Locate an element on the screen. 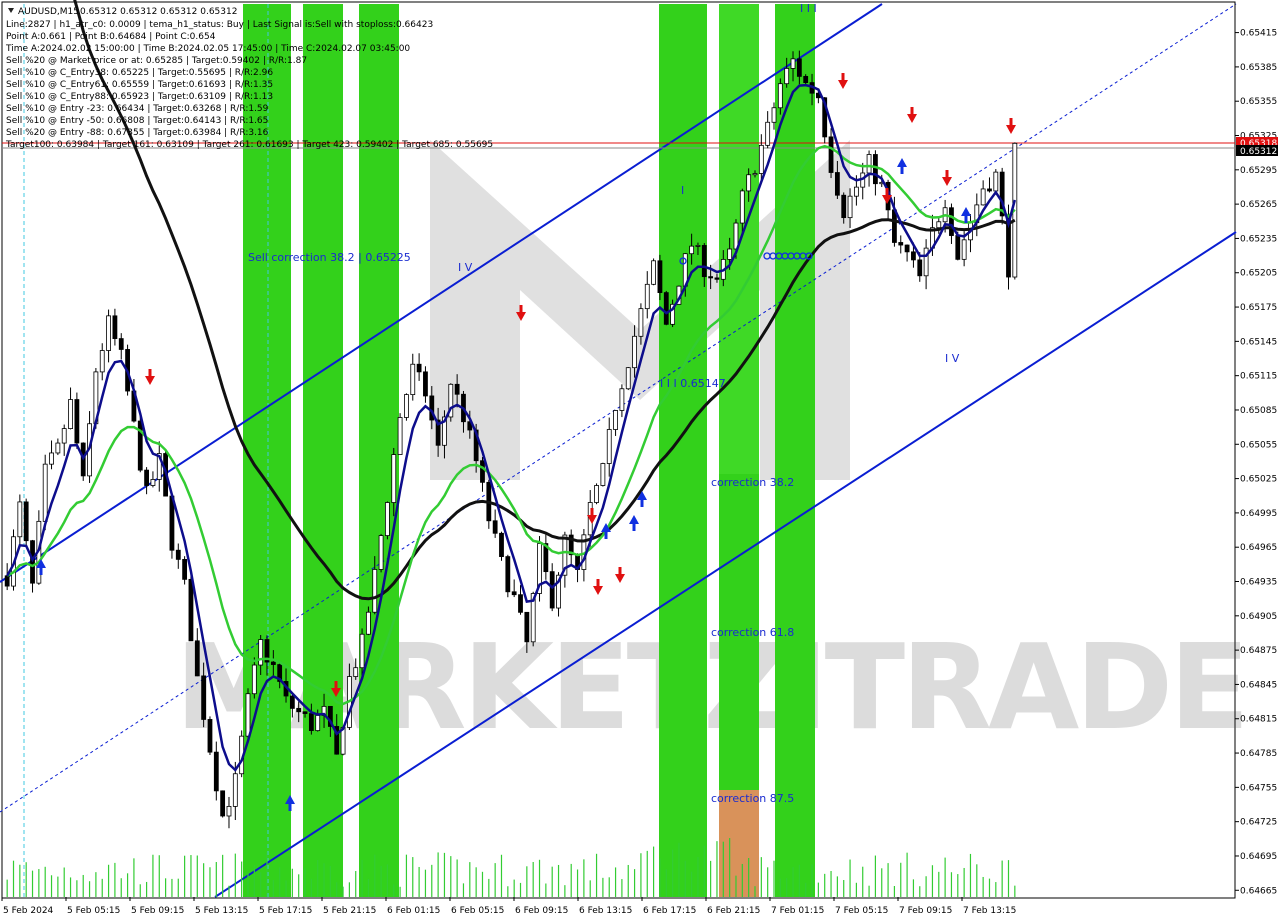  sell-correction-label: Sell correction 38.2 | 0.65225 is located at coordinates (329, 257).